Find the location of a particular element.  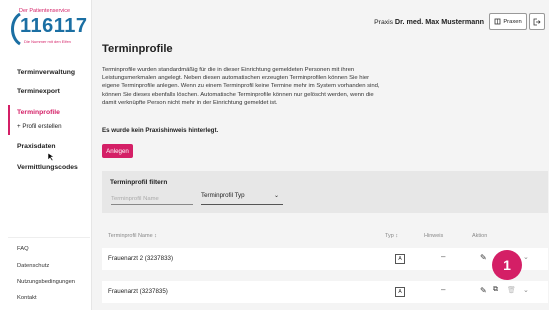

footer-link-faq: FAQ is located at coordinates (23, 249).